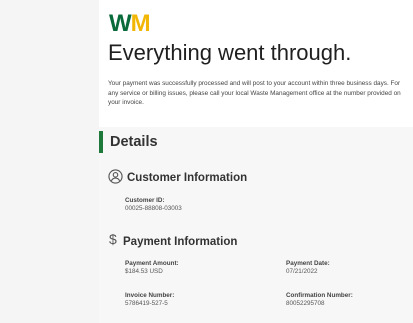 Image resolution: width=413 pixels, height=323 pixels. I want to click on wm-logo: WM, so click(130, 23).